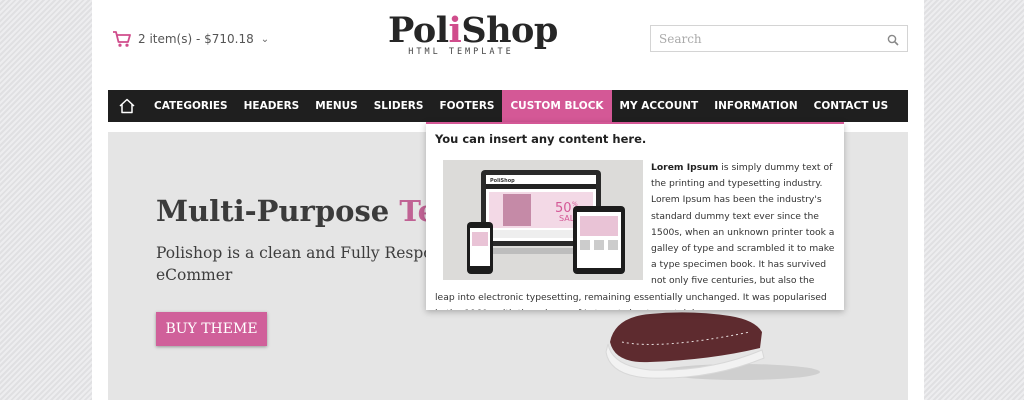  What do you see at coordinates (191, 106) in the screenshot?
I see `nav-item-categories: CATEGORIES` at bounding box center [191, 106].